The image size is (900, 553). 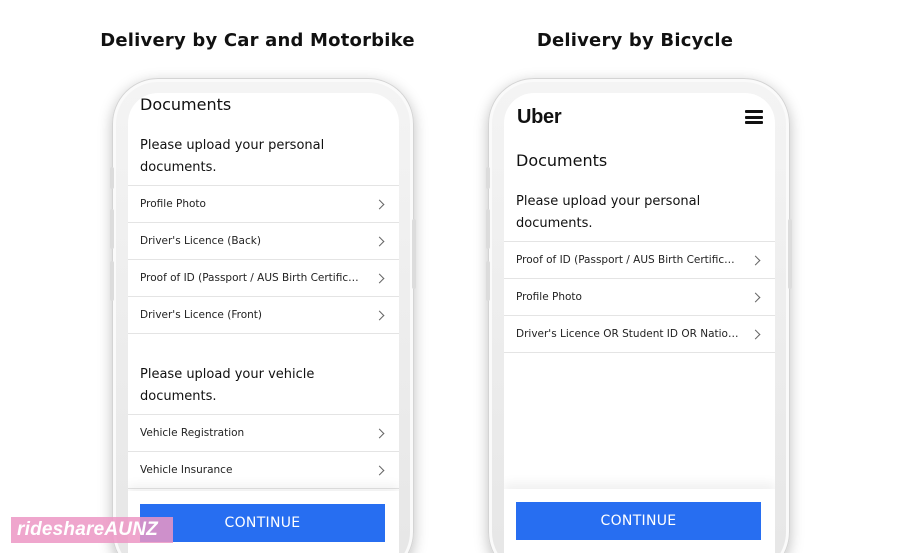 What do you see at coordinates (200, 241) in the screenshot?
I see `list-item-label: Driver's Licence (Back)` at bounding box center [200, 241].